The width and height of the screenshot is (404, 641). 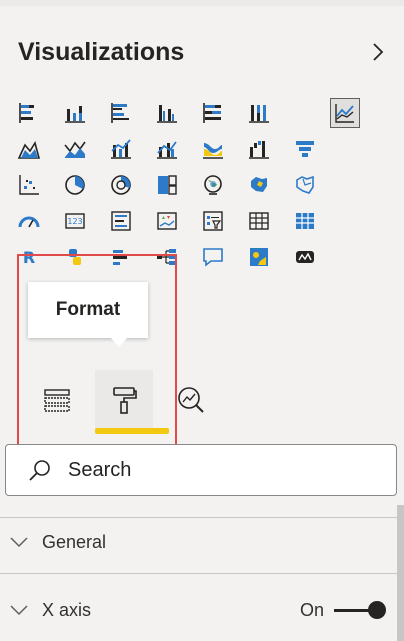 I want to click on clustered-bar-chart-icon, so click(x=121, y=113).